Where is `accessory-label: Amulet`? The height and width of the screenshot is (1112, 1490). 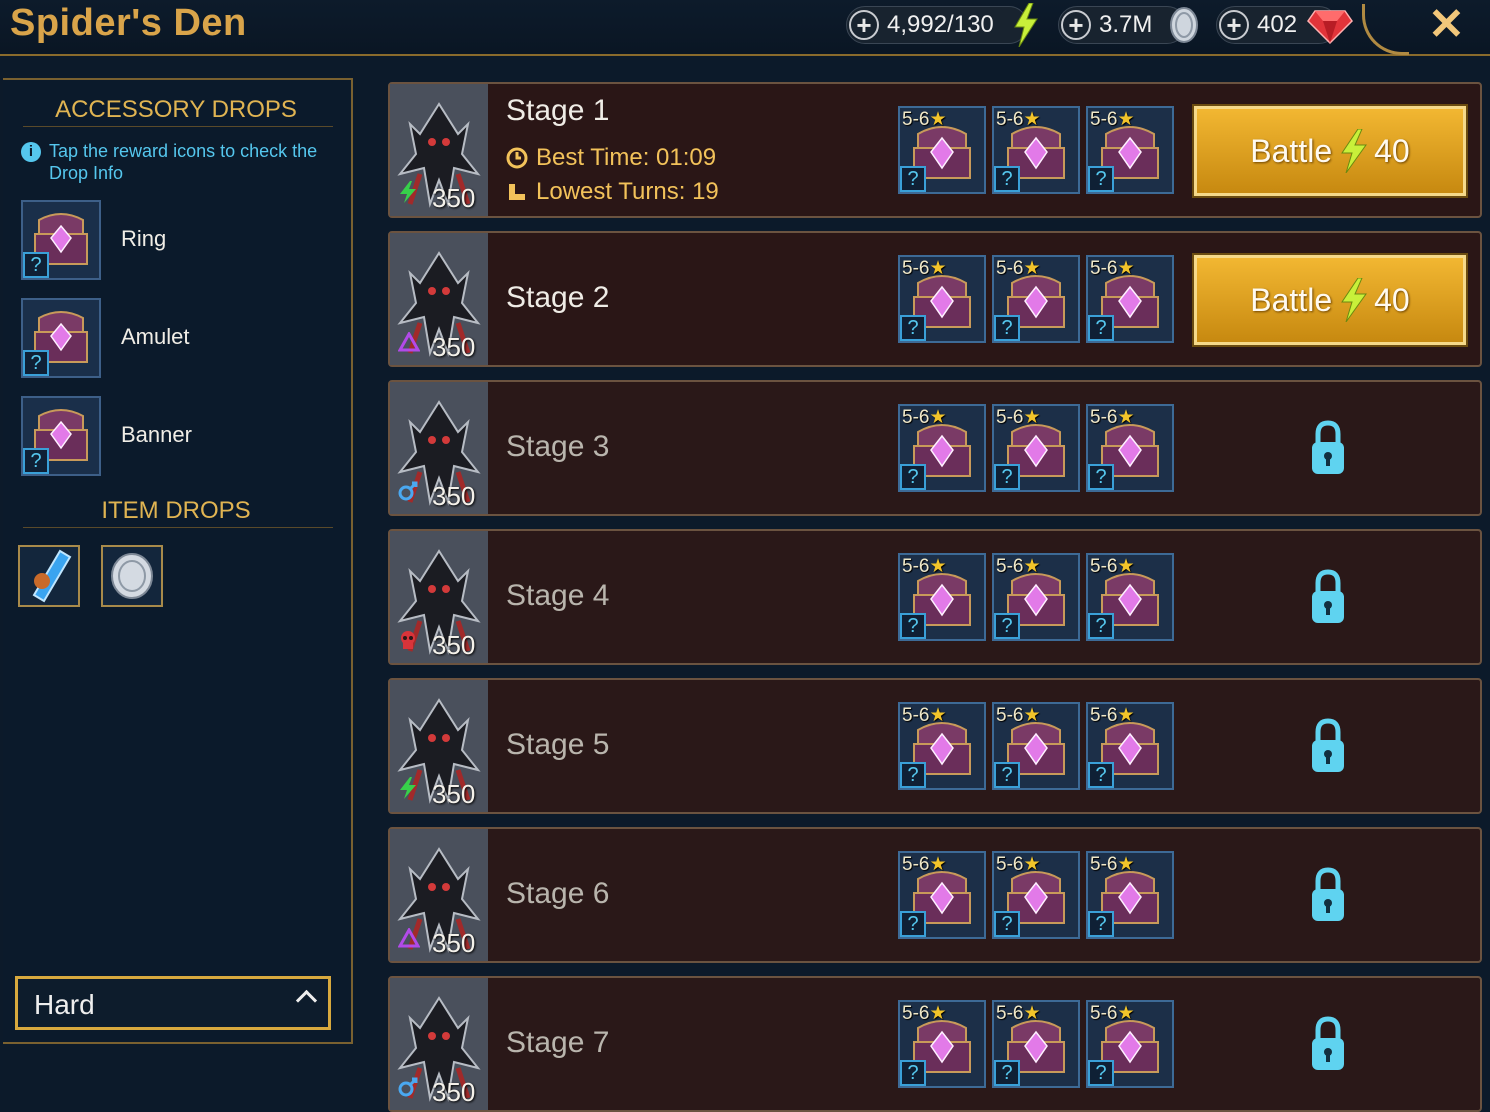
accessory-label: Amulet is located at coordinates (155, 336).